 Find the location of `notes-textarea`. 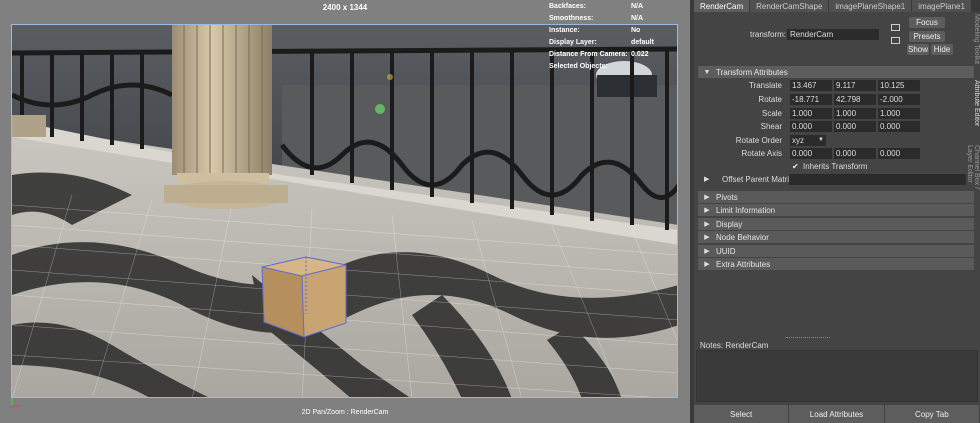

notes-textarea is located at coordinates (837, 376).